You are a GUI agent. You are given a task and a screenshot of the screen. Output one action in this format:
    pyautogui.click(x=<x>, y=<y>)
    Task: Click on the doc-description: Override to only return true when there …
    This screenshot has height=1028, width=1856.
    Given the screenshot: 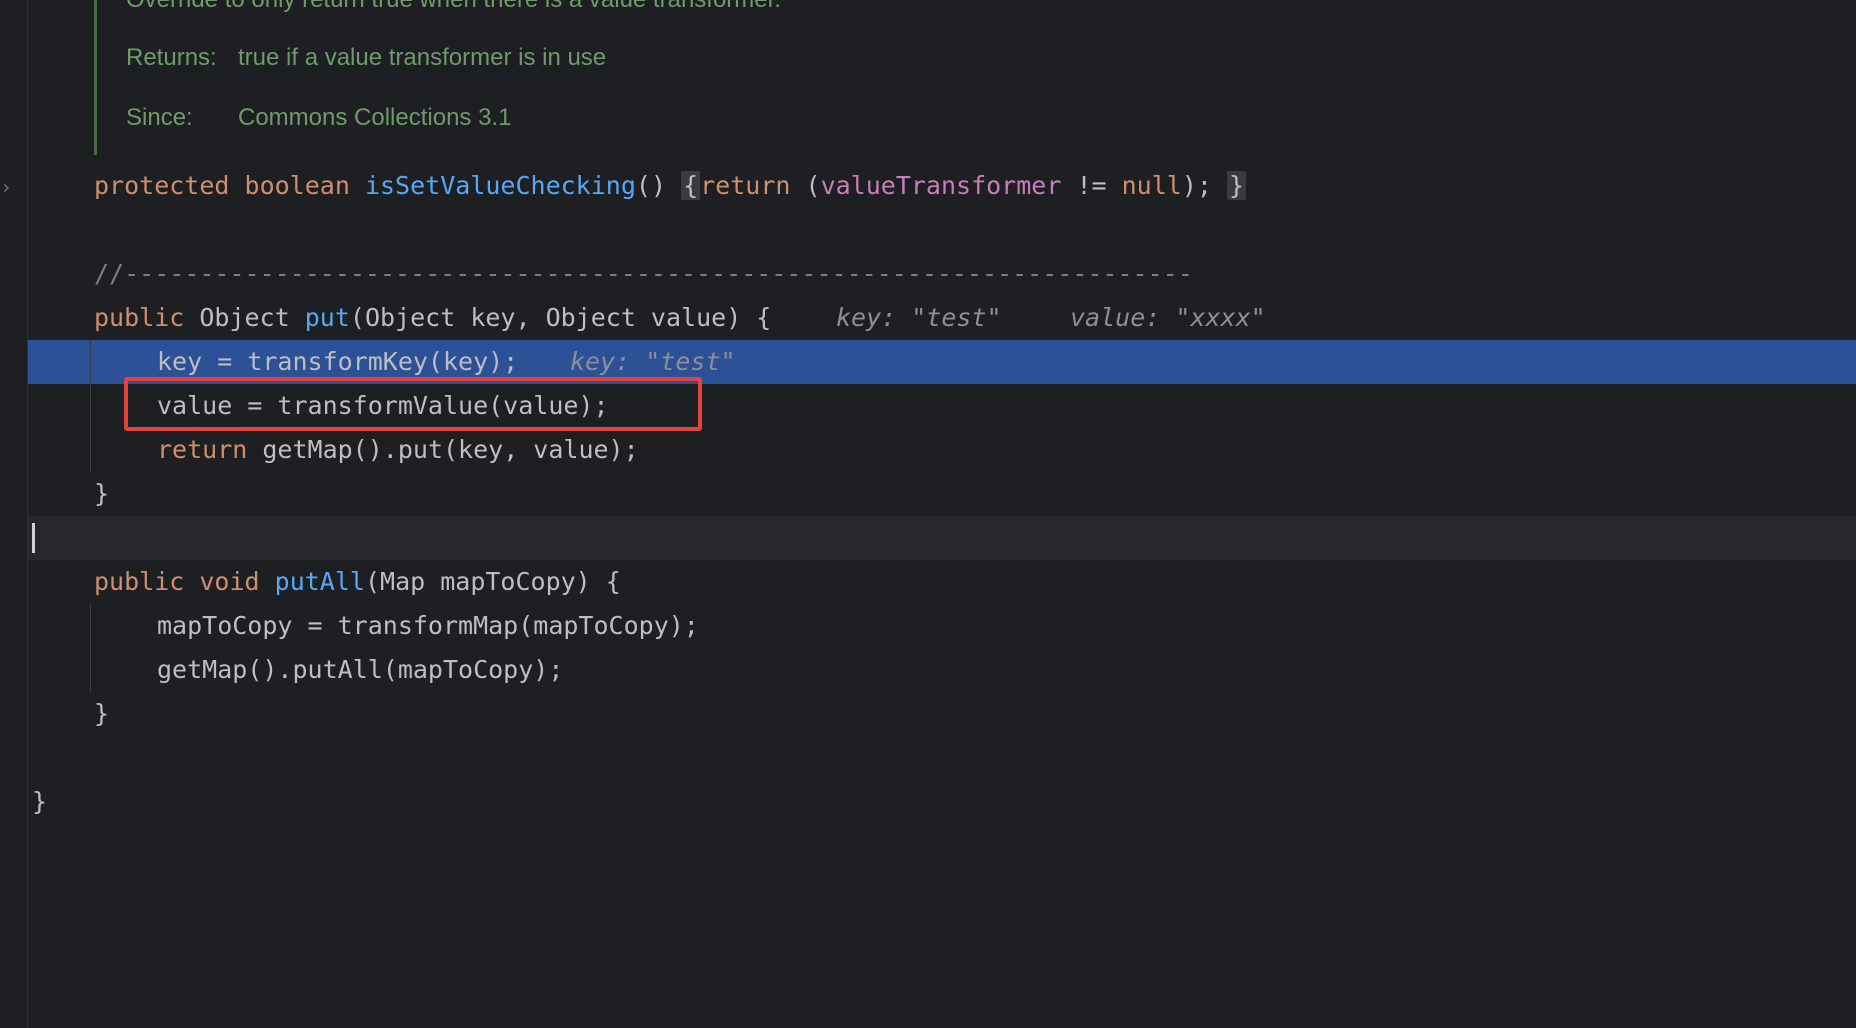 What is the action you would take?
    pyautogui.click(x=453, y=7)
    